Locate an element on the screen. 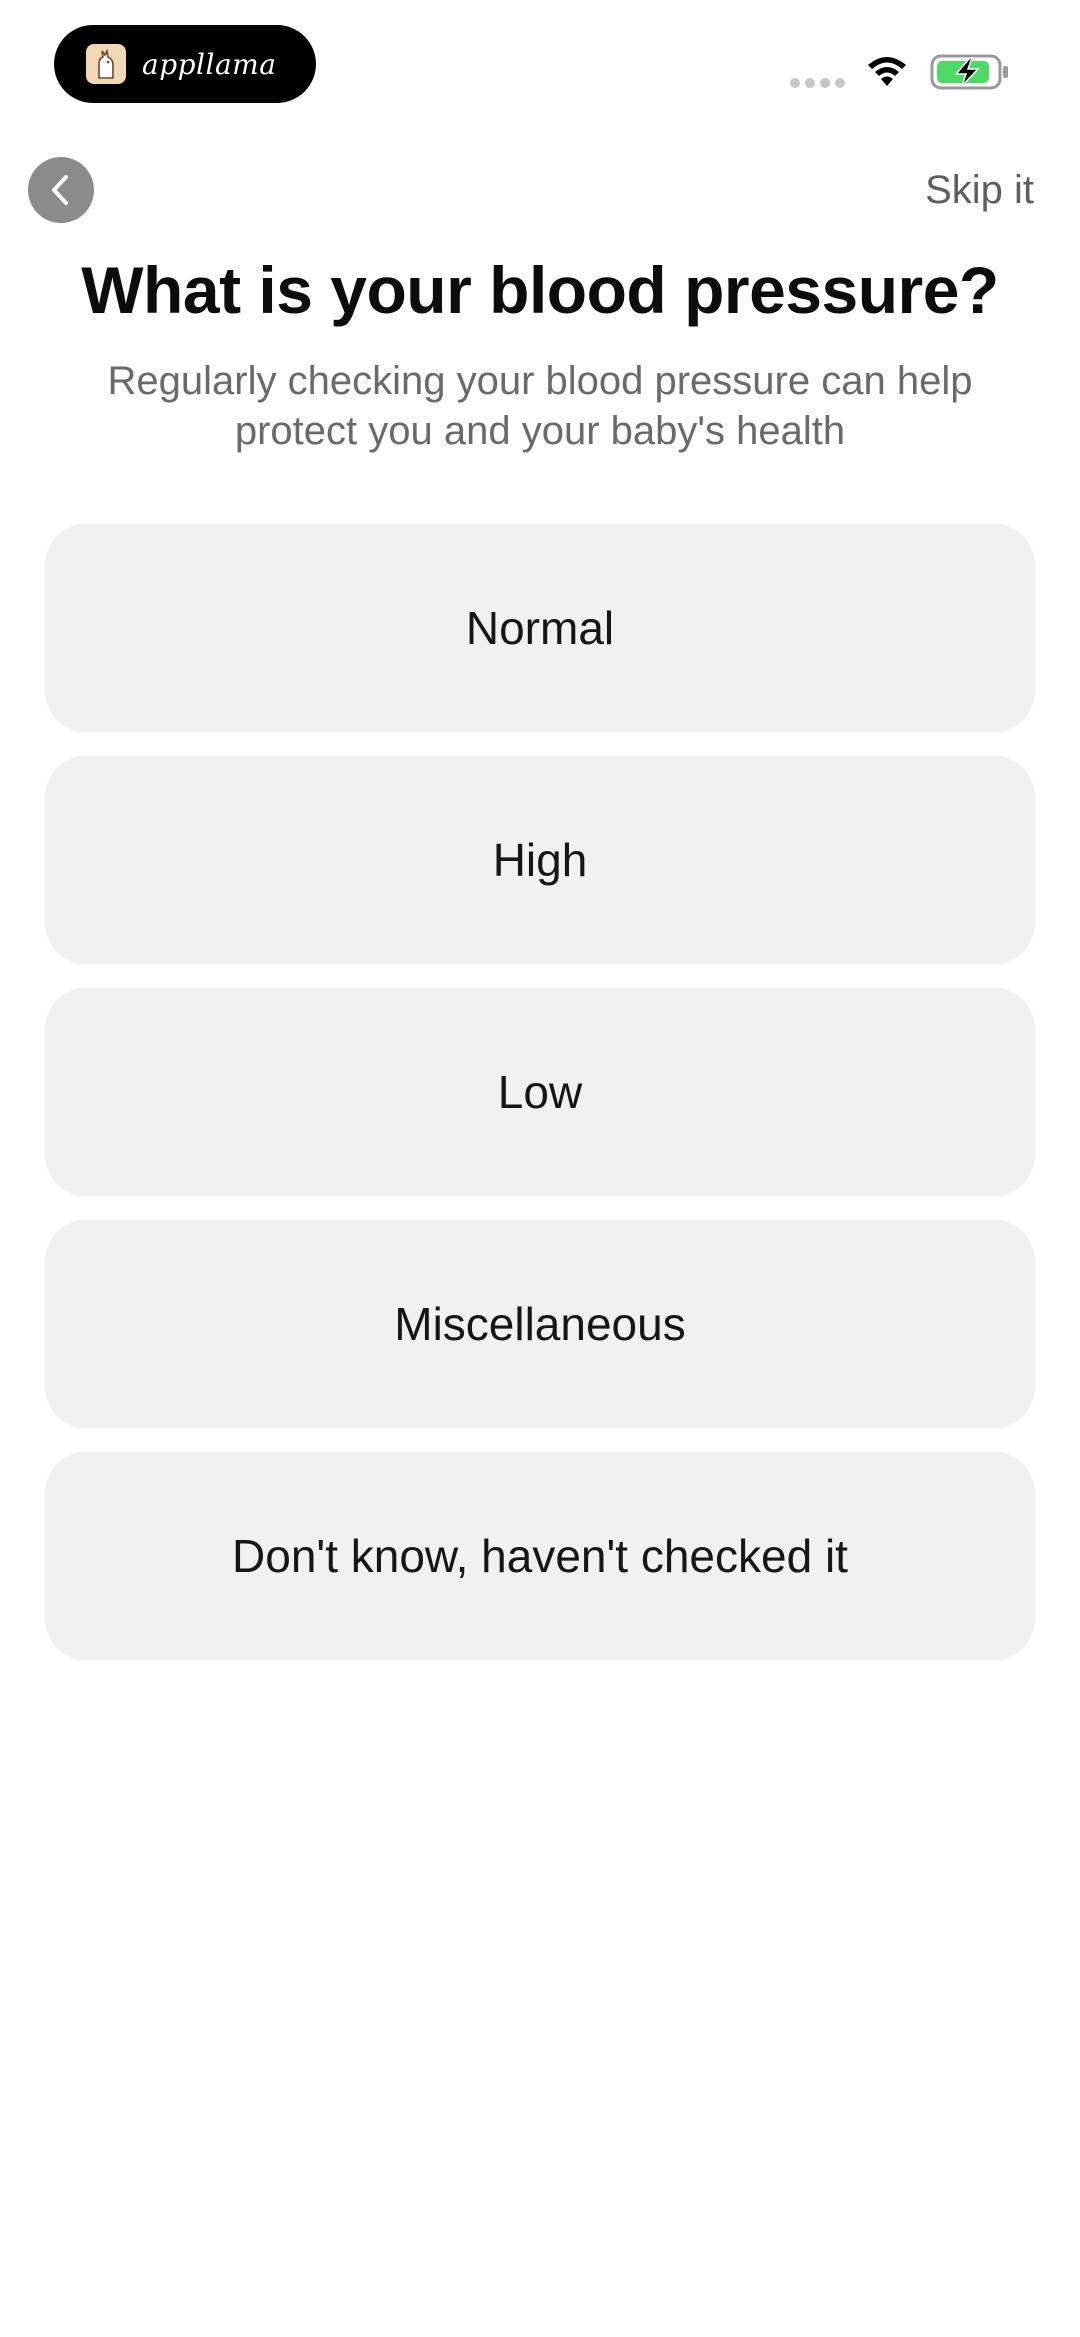  option-dont-know: Don't know, haven't checked it is located at coordinates (540, 1556).